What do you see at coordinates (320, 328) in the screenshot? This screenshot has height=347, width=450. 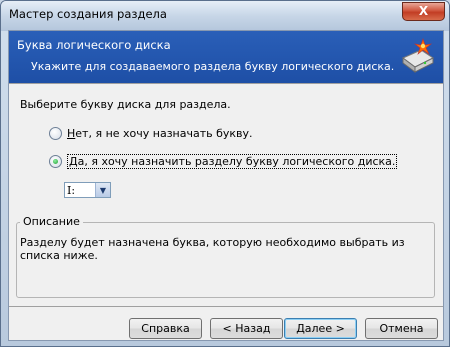 I see `next-button: Далее >` at bounding box center [320, 328].